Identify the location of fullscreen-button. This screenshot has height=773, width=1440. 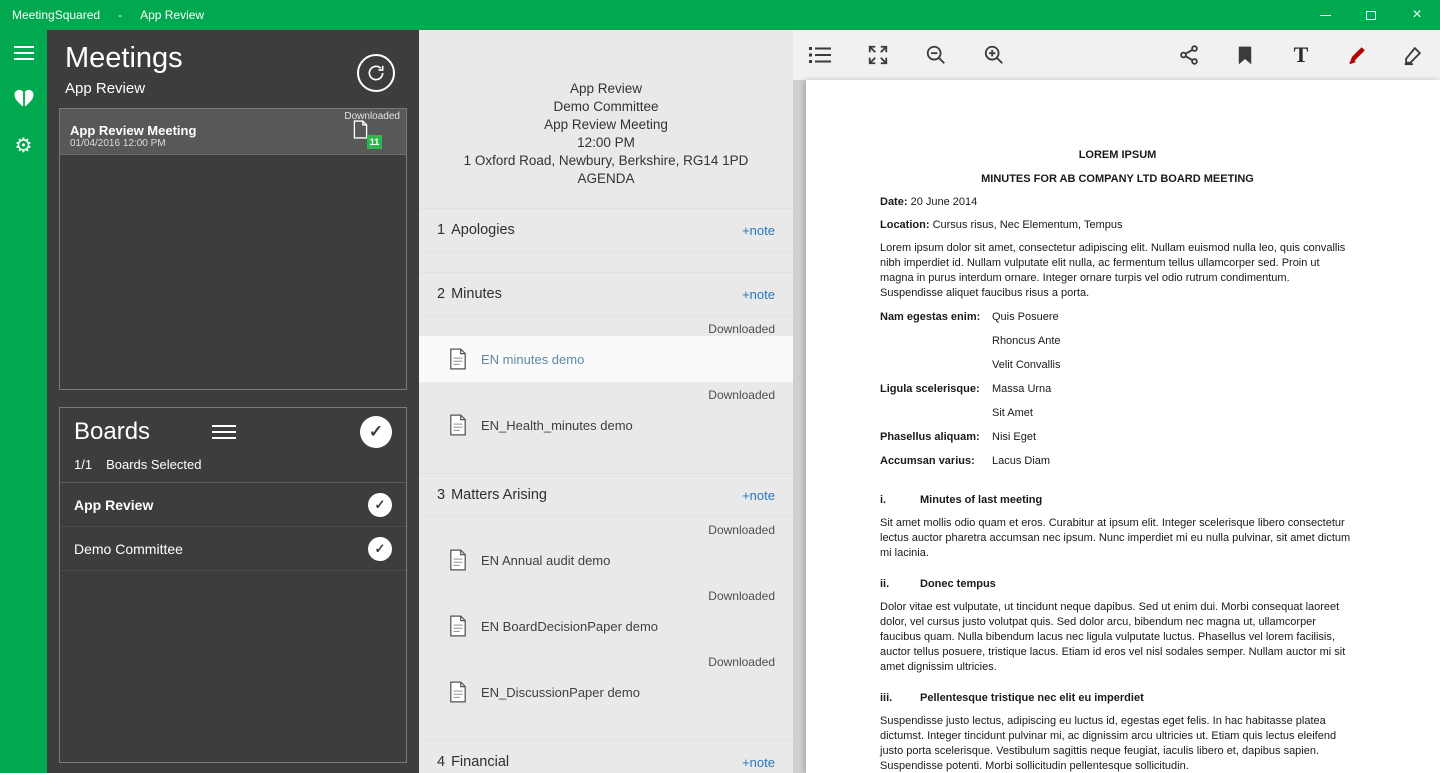
(878, 55).